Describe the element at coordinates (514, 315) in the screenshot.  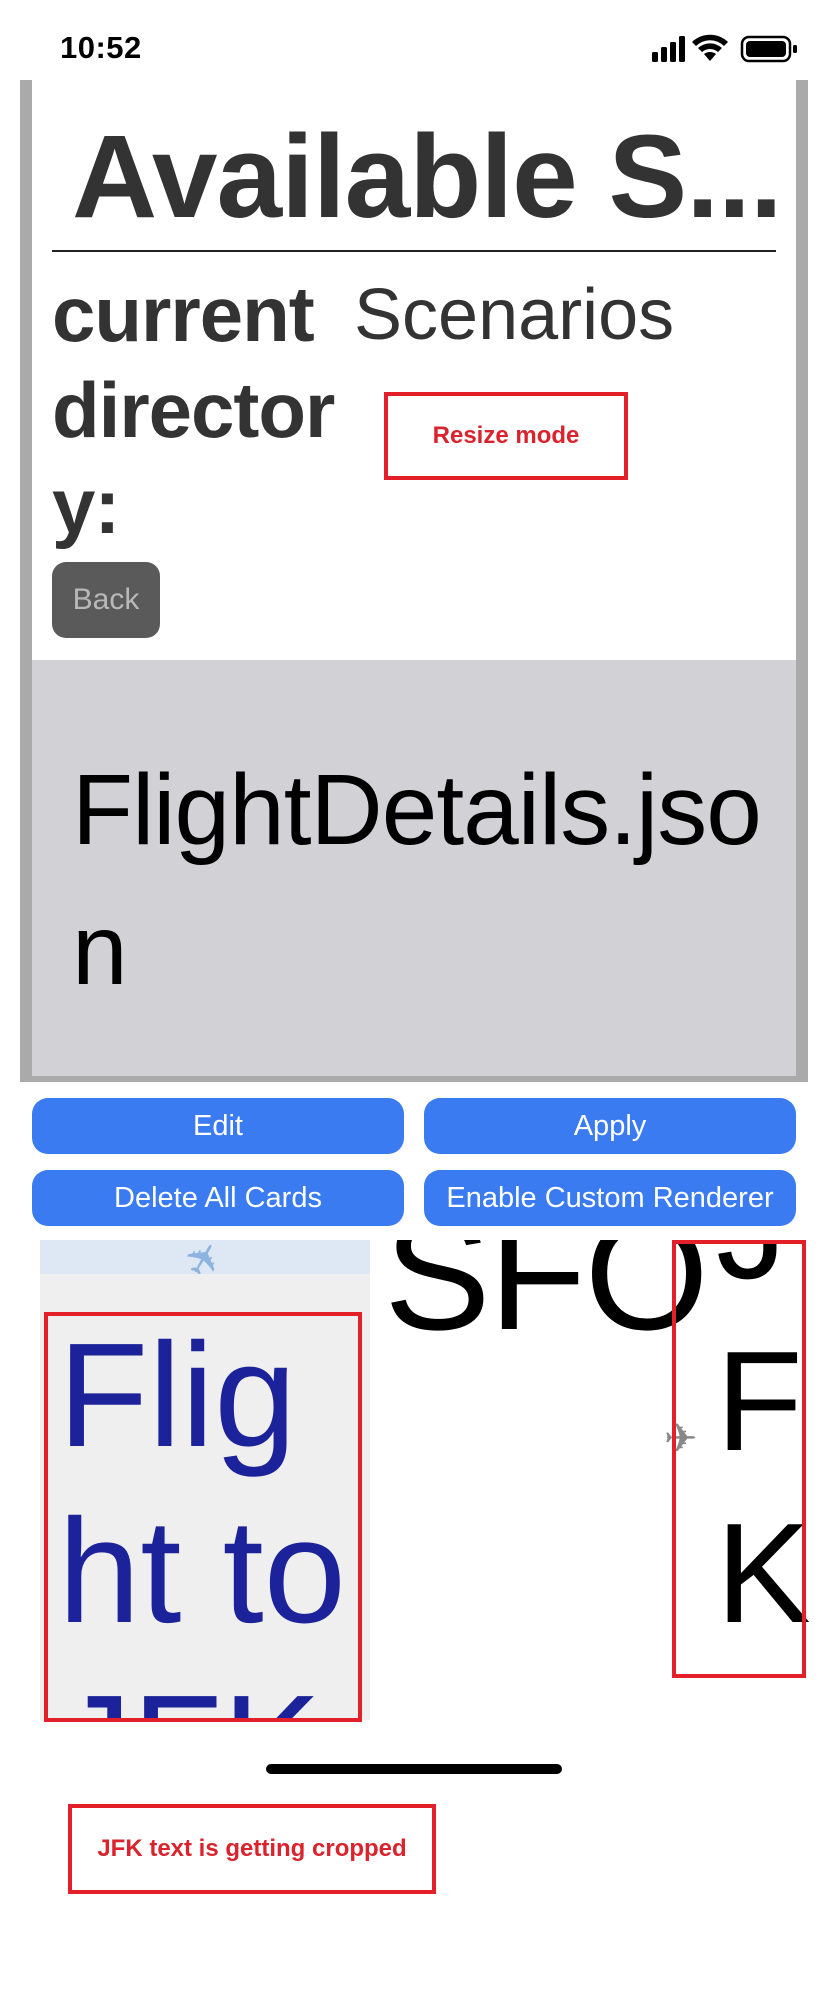
I see `directory-value: Scenarios` at that location.